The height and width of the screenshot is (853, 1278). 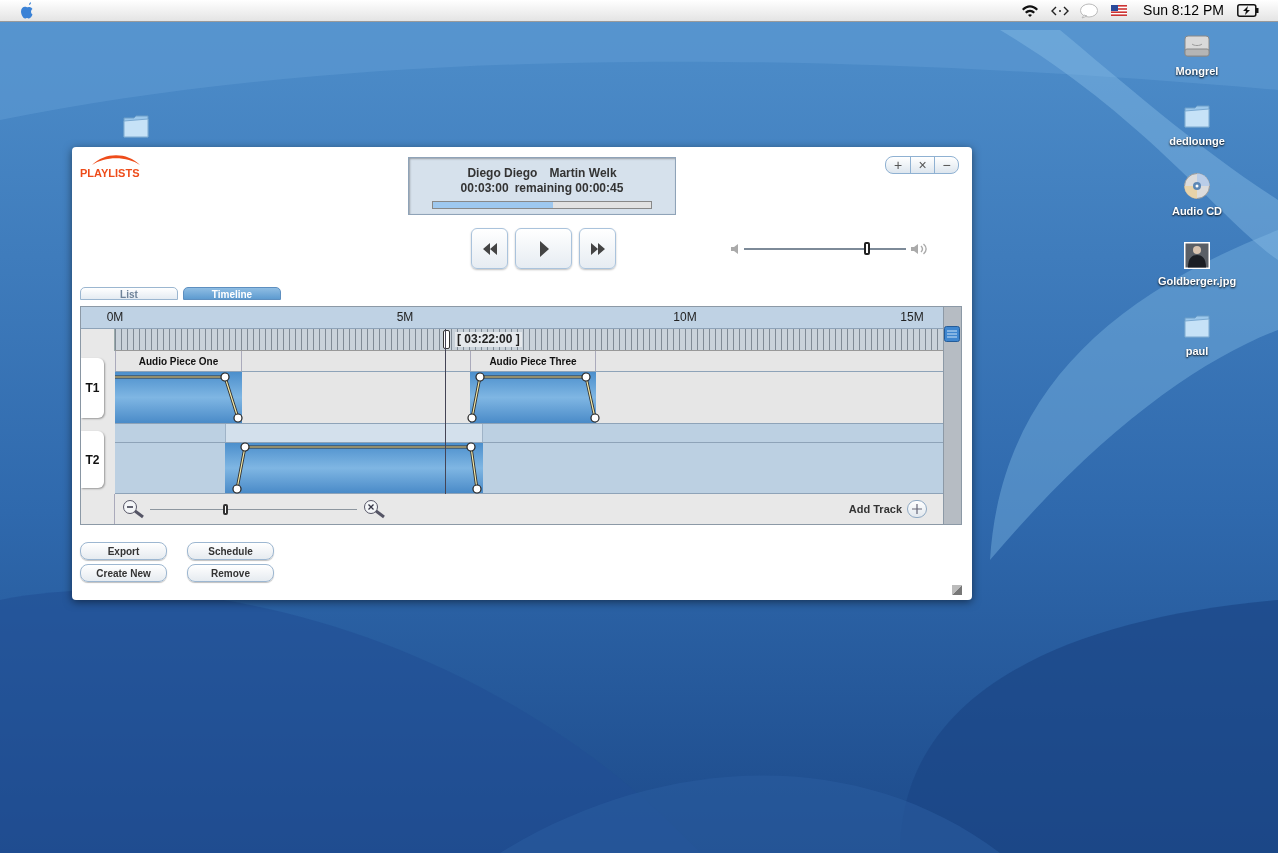 I want to click on playhead-time: [ 03:22:00 ], so click(x=488, y=339).